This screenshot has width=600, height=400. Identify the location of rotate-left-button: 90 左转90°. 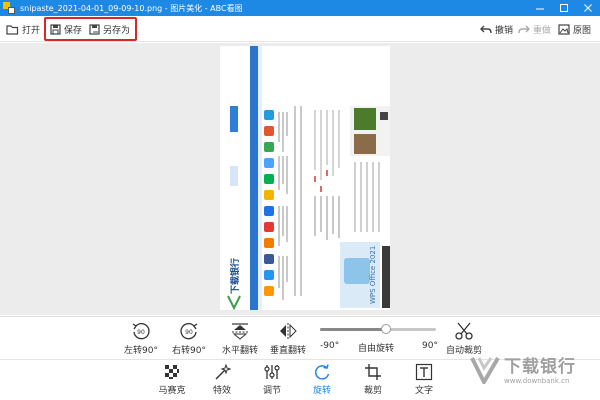
(141, 338).